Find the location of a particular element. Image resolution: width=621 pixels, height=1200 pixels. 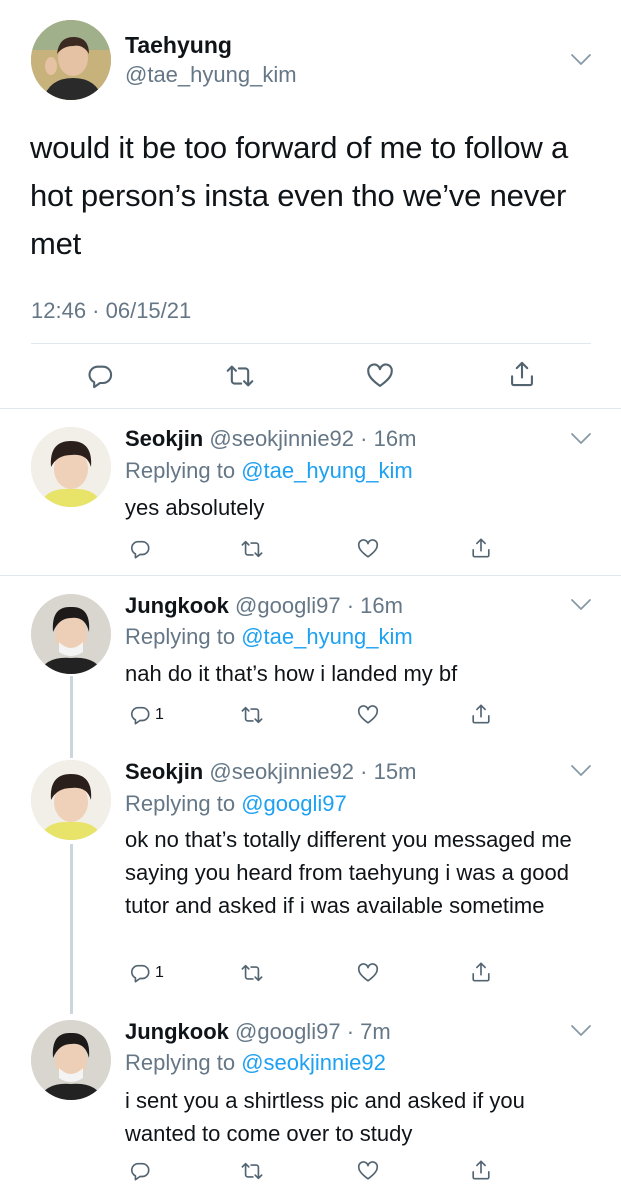

replying-to-link: @googli97 is located at coordinates (294, 803).